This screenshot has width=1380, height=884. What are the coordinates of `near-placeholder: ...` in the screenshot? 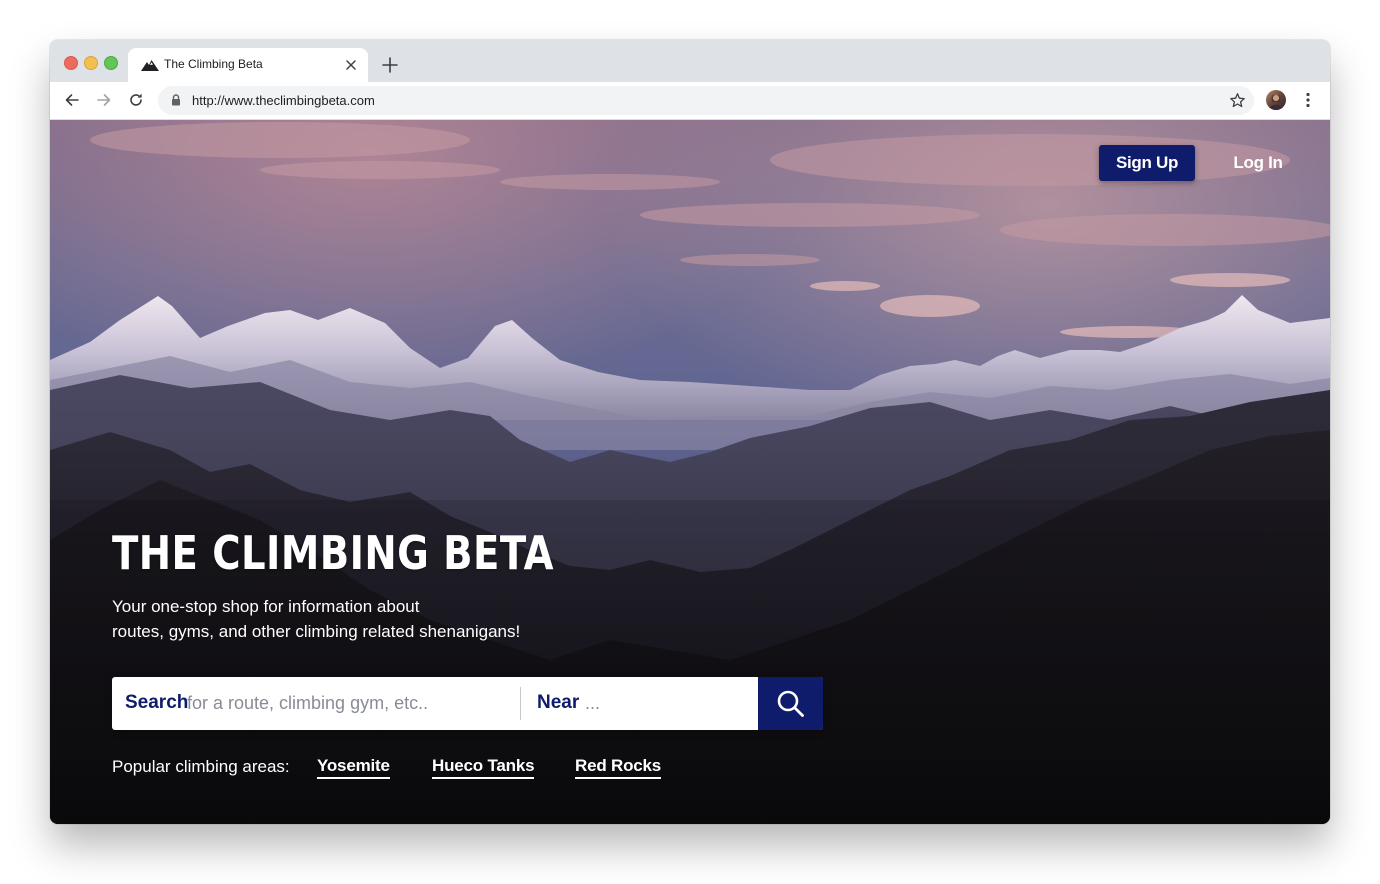 It's located at (593, 703).